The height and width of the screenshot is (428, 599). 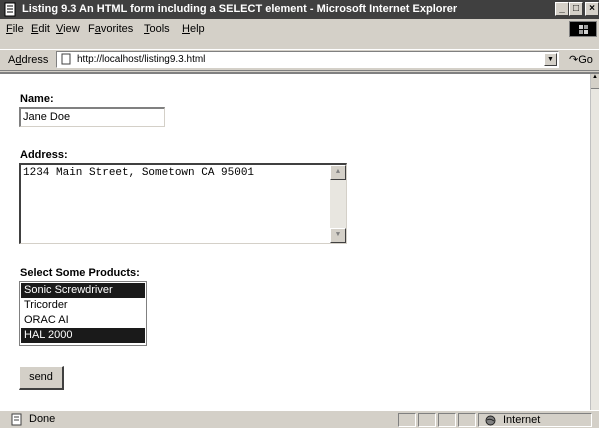 I want to click on maximize-button: □, so click(x=576, y=9).